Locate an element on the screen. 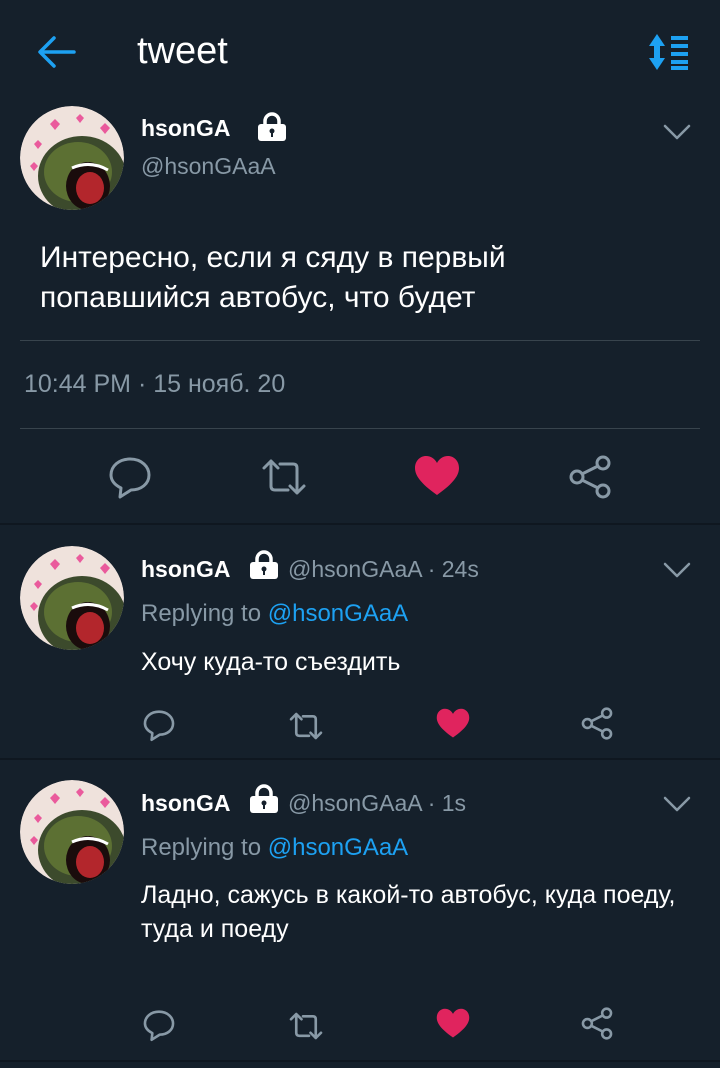  sort-icon is located at coordinates (668, 52).